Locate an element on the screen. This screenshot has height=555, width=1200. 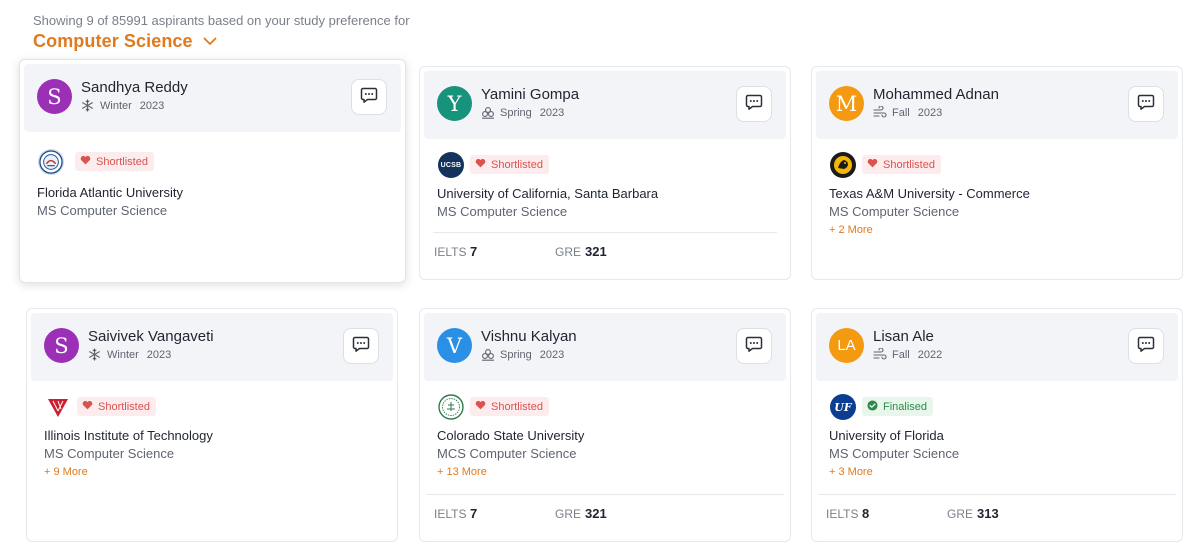
aspirant-name: Lisan Ale is located at coordinates (903, 336).